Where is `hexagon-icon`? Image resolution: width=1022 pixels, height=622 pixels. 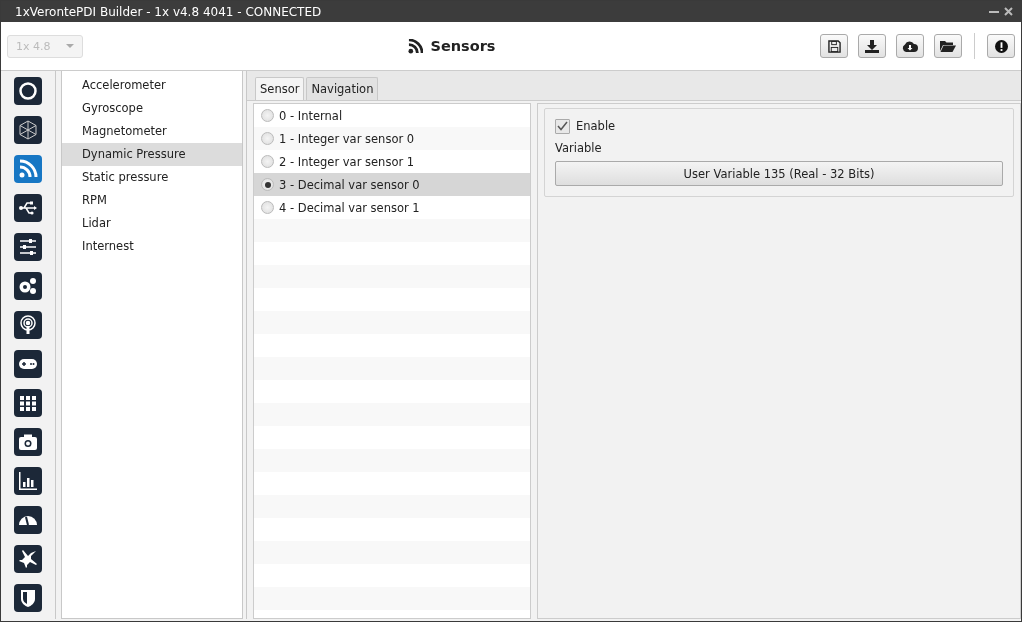
hexagon-icon is located at coordinates (28, 130).